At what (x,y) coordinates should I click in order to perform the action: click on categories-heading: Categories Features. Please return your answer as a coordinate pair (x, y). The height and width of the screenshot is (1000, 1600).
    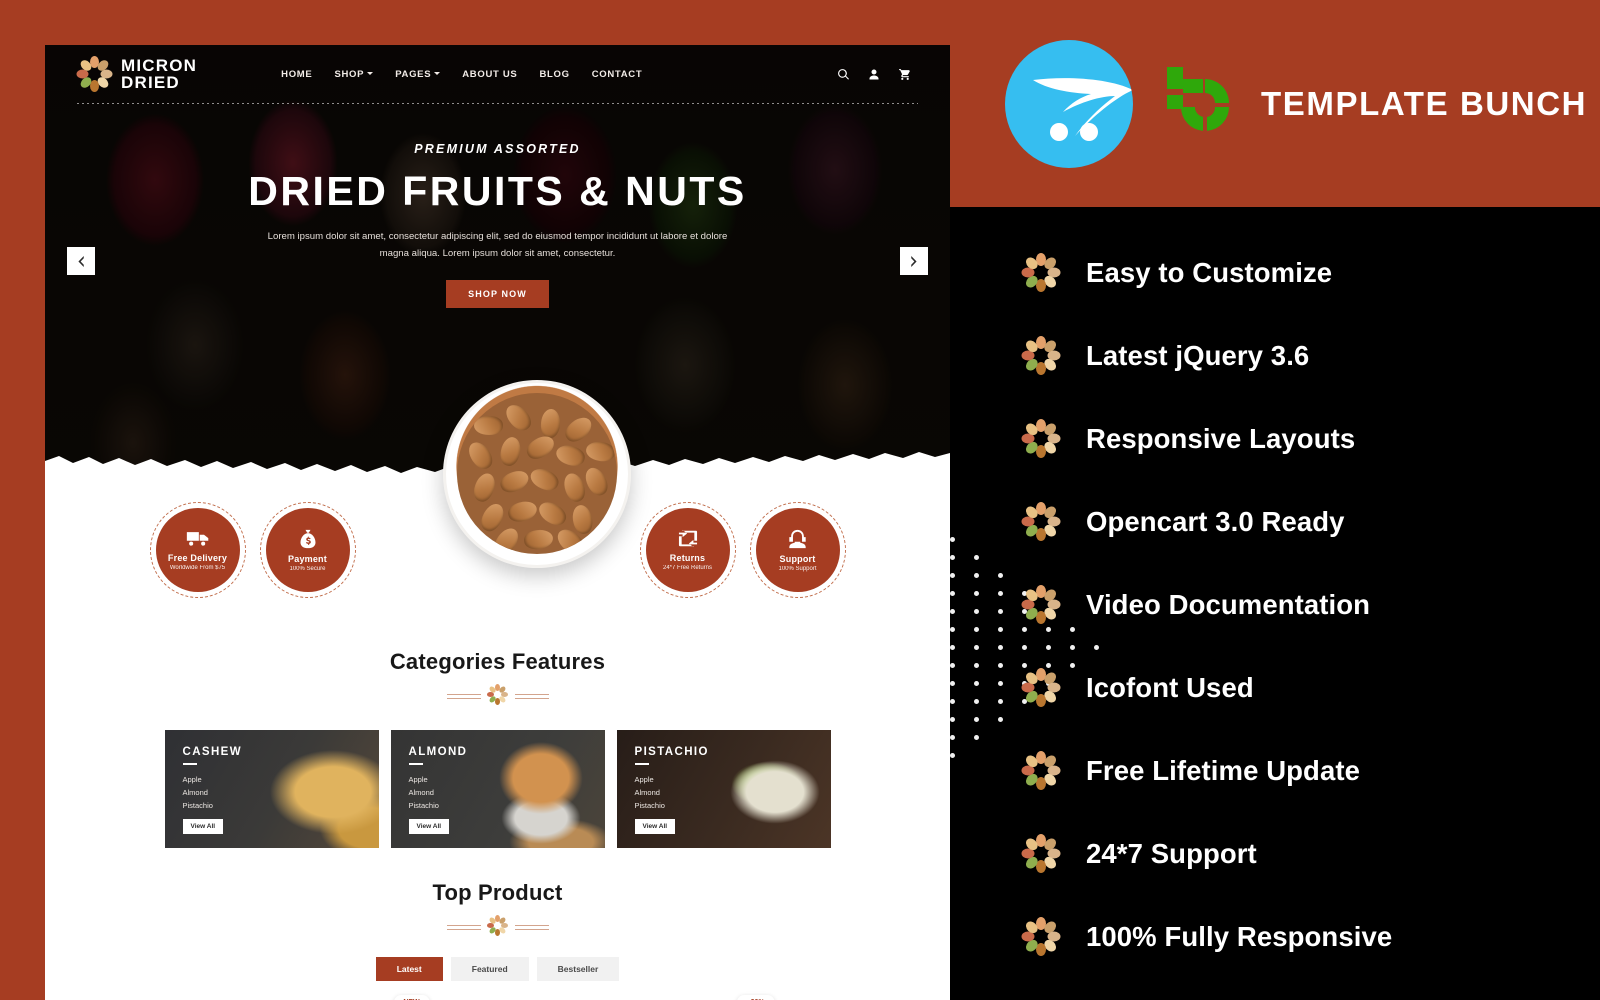
    Looking at the image, I should click on (497, 661).